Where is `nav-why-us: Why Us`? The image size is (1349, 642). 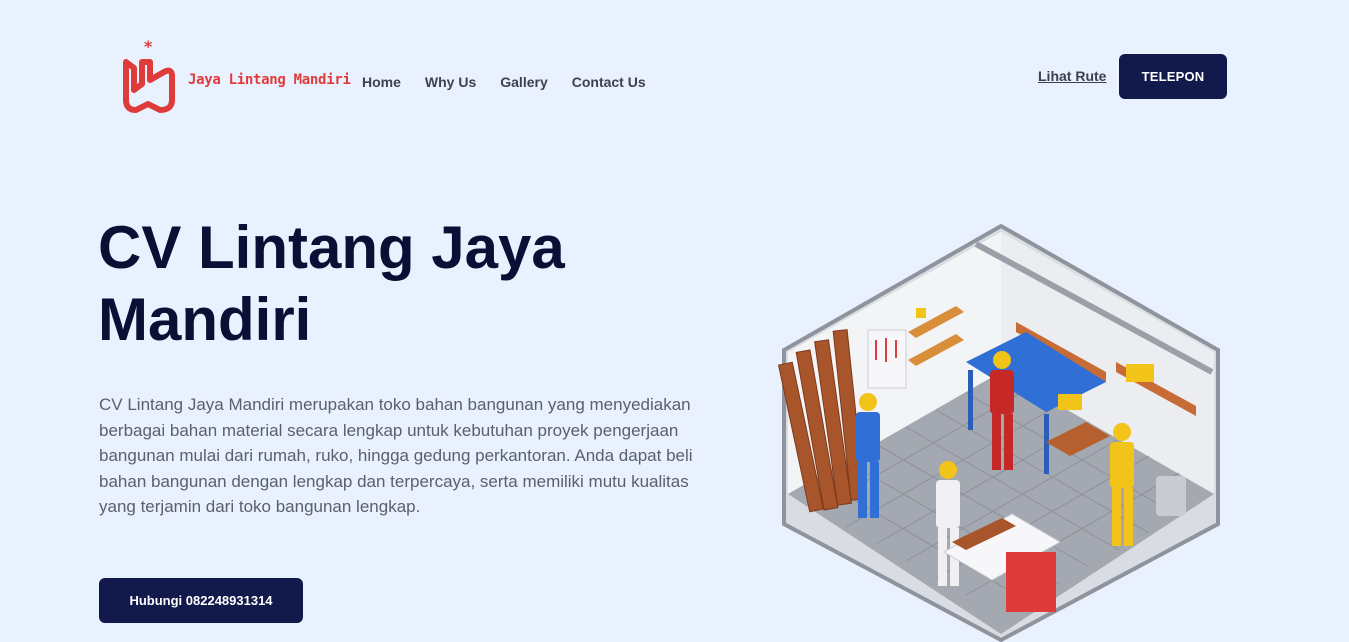 nav-why-us: Why Us is located at coordinates (450, 82).